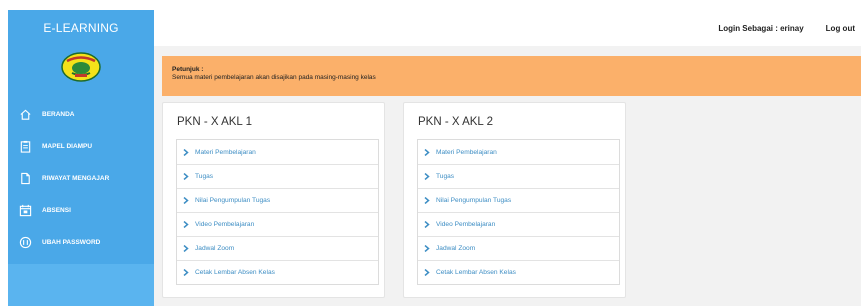 This screenshot has height=306, width=861. Describe the element at coordinates (455, 122) in the screenshot. I see `class-card-title: PKN - X AKL 2` at that location.